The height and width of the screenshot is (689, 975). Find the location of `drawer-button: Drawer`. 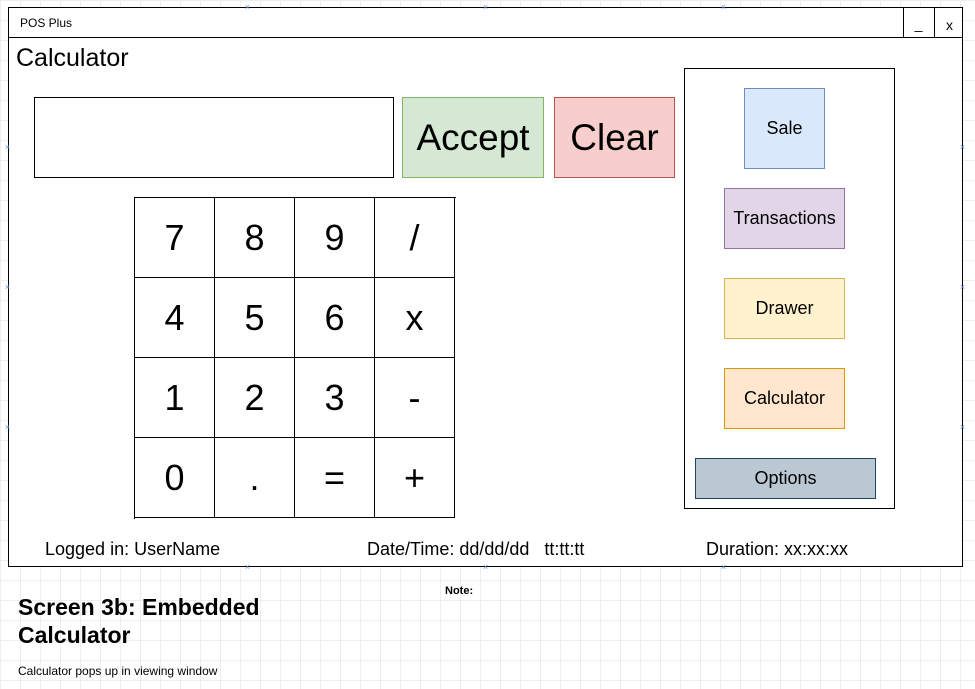

drawer-button: Drawer is located at coordinates (784, 308).